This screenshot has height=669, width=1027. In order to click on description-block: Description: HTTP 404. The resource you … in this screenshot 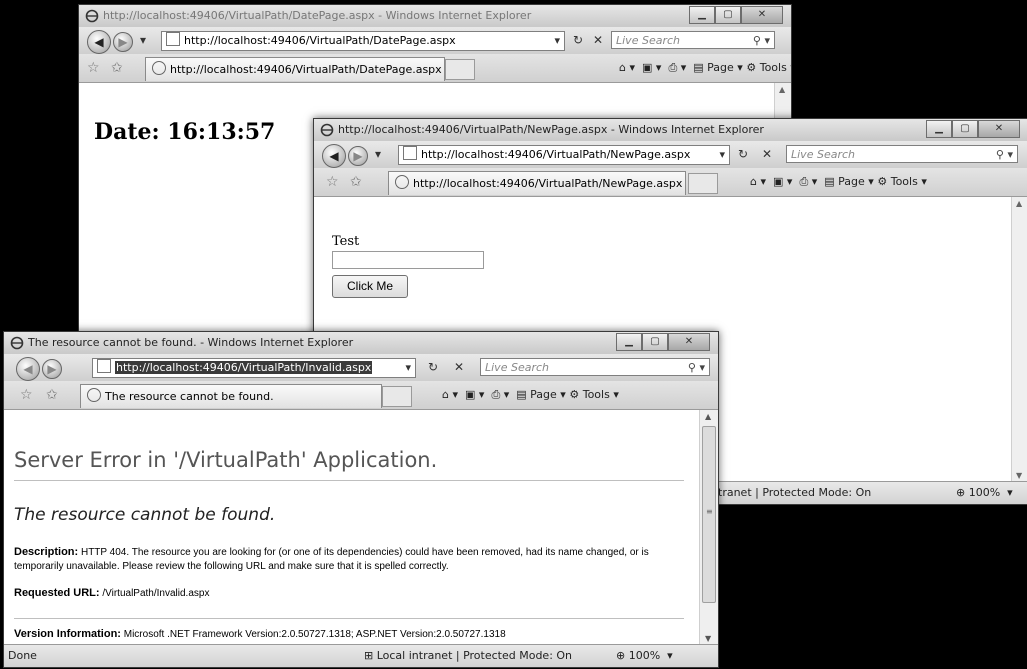, I will do `click(349, 559)`.